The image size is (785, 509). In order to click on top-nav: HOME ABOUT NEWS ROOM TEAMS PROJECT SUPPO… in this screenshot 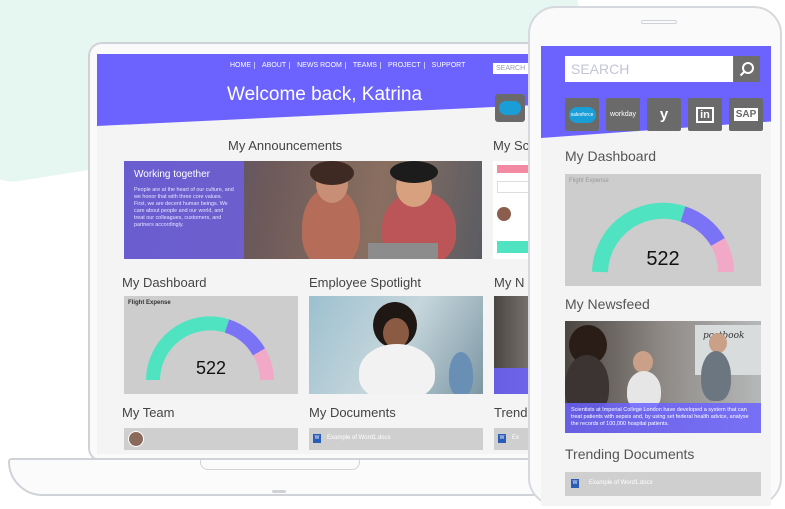, I will do `click(347, 65)`.